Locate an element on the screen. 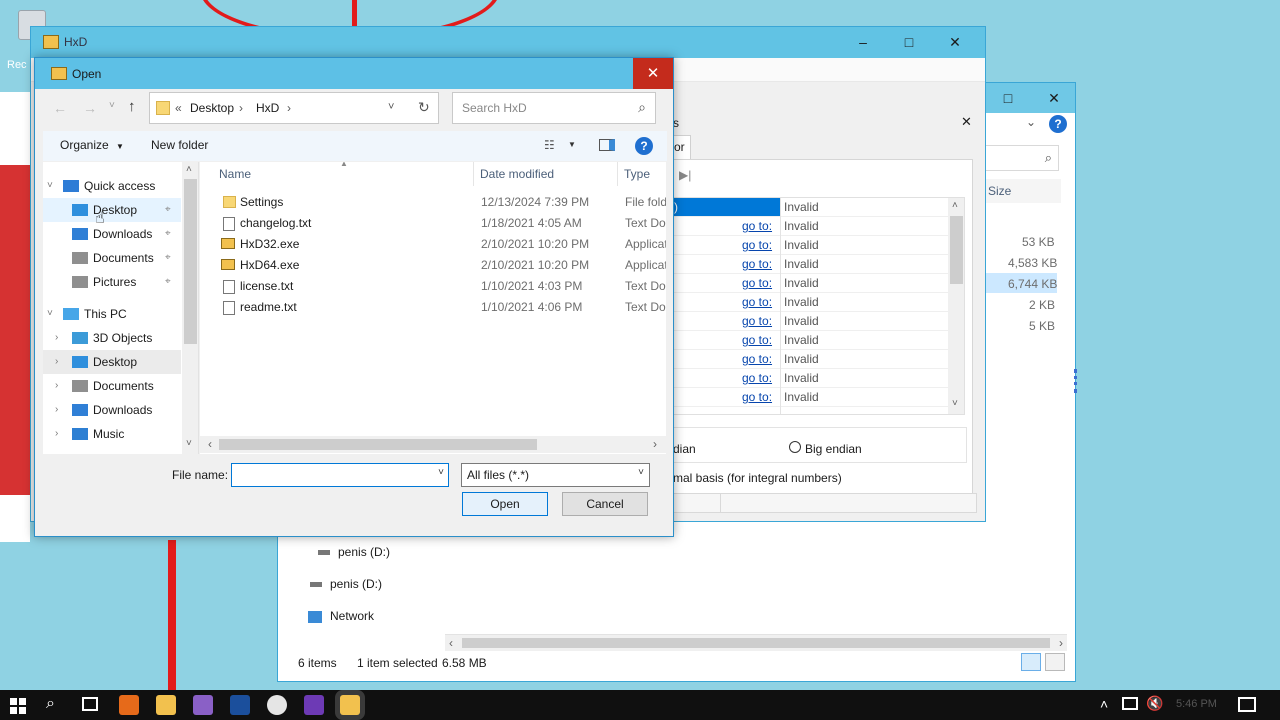 Image resolution: width=1280 pixels, height=720 pixels. cancel-button: Cancel is located at coordinates (605, 504).